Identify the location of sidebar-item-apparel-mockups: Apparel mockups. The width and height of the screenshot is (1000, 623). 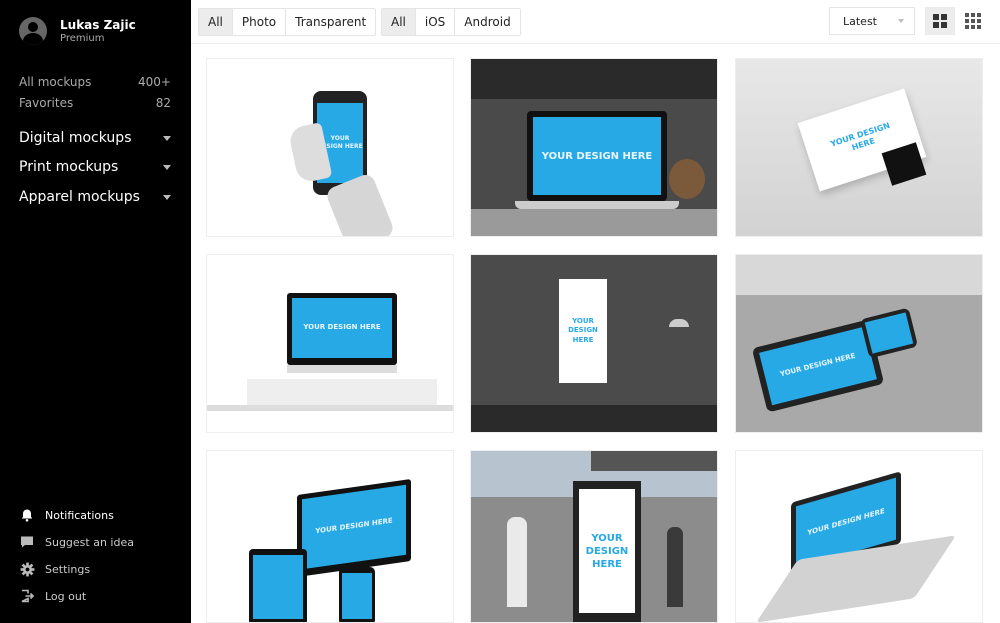
(95, 197).